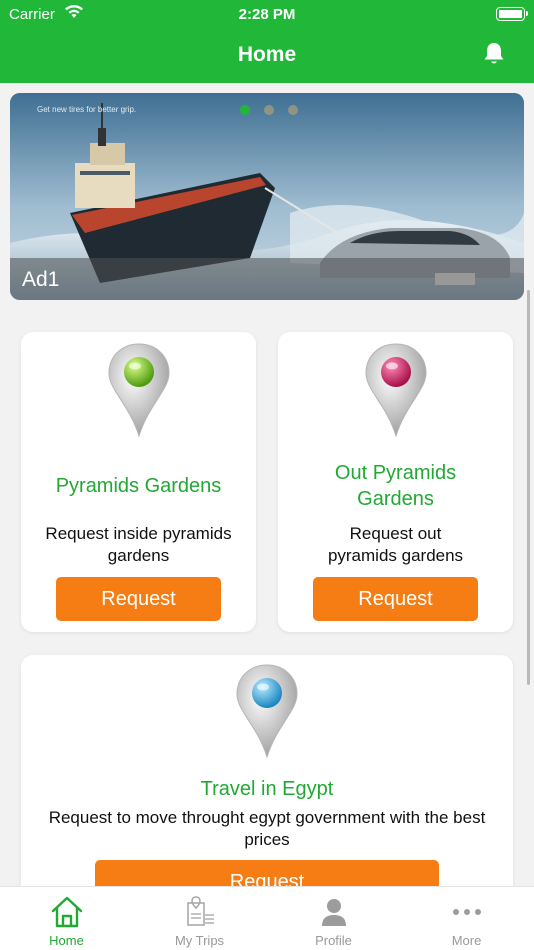 This screenshot has height=950, width=534. Describe the element at coordinates (66, 940) in the screenshot. I see `tab-label: Home` at that location.